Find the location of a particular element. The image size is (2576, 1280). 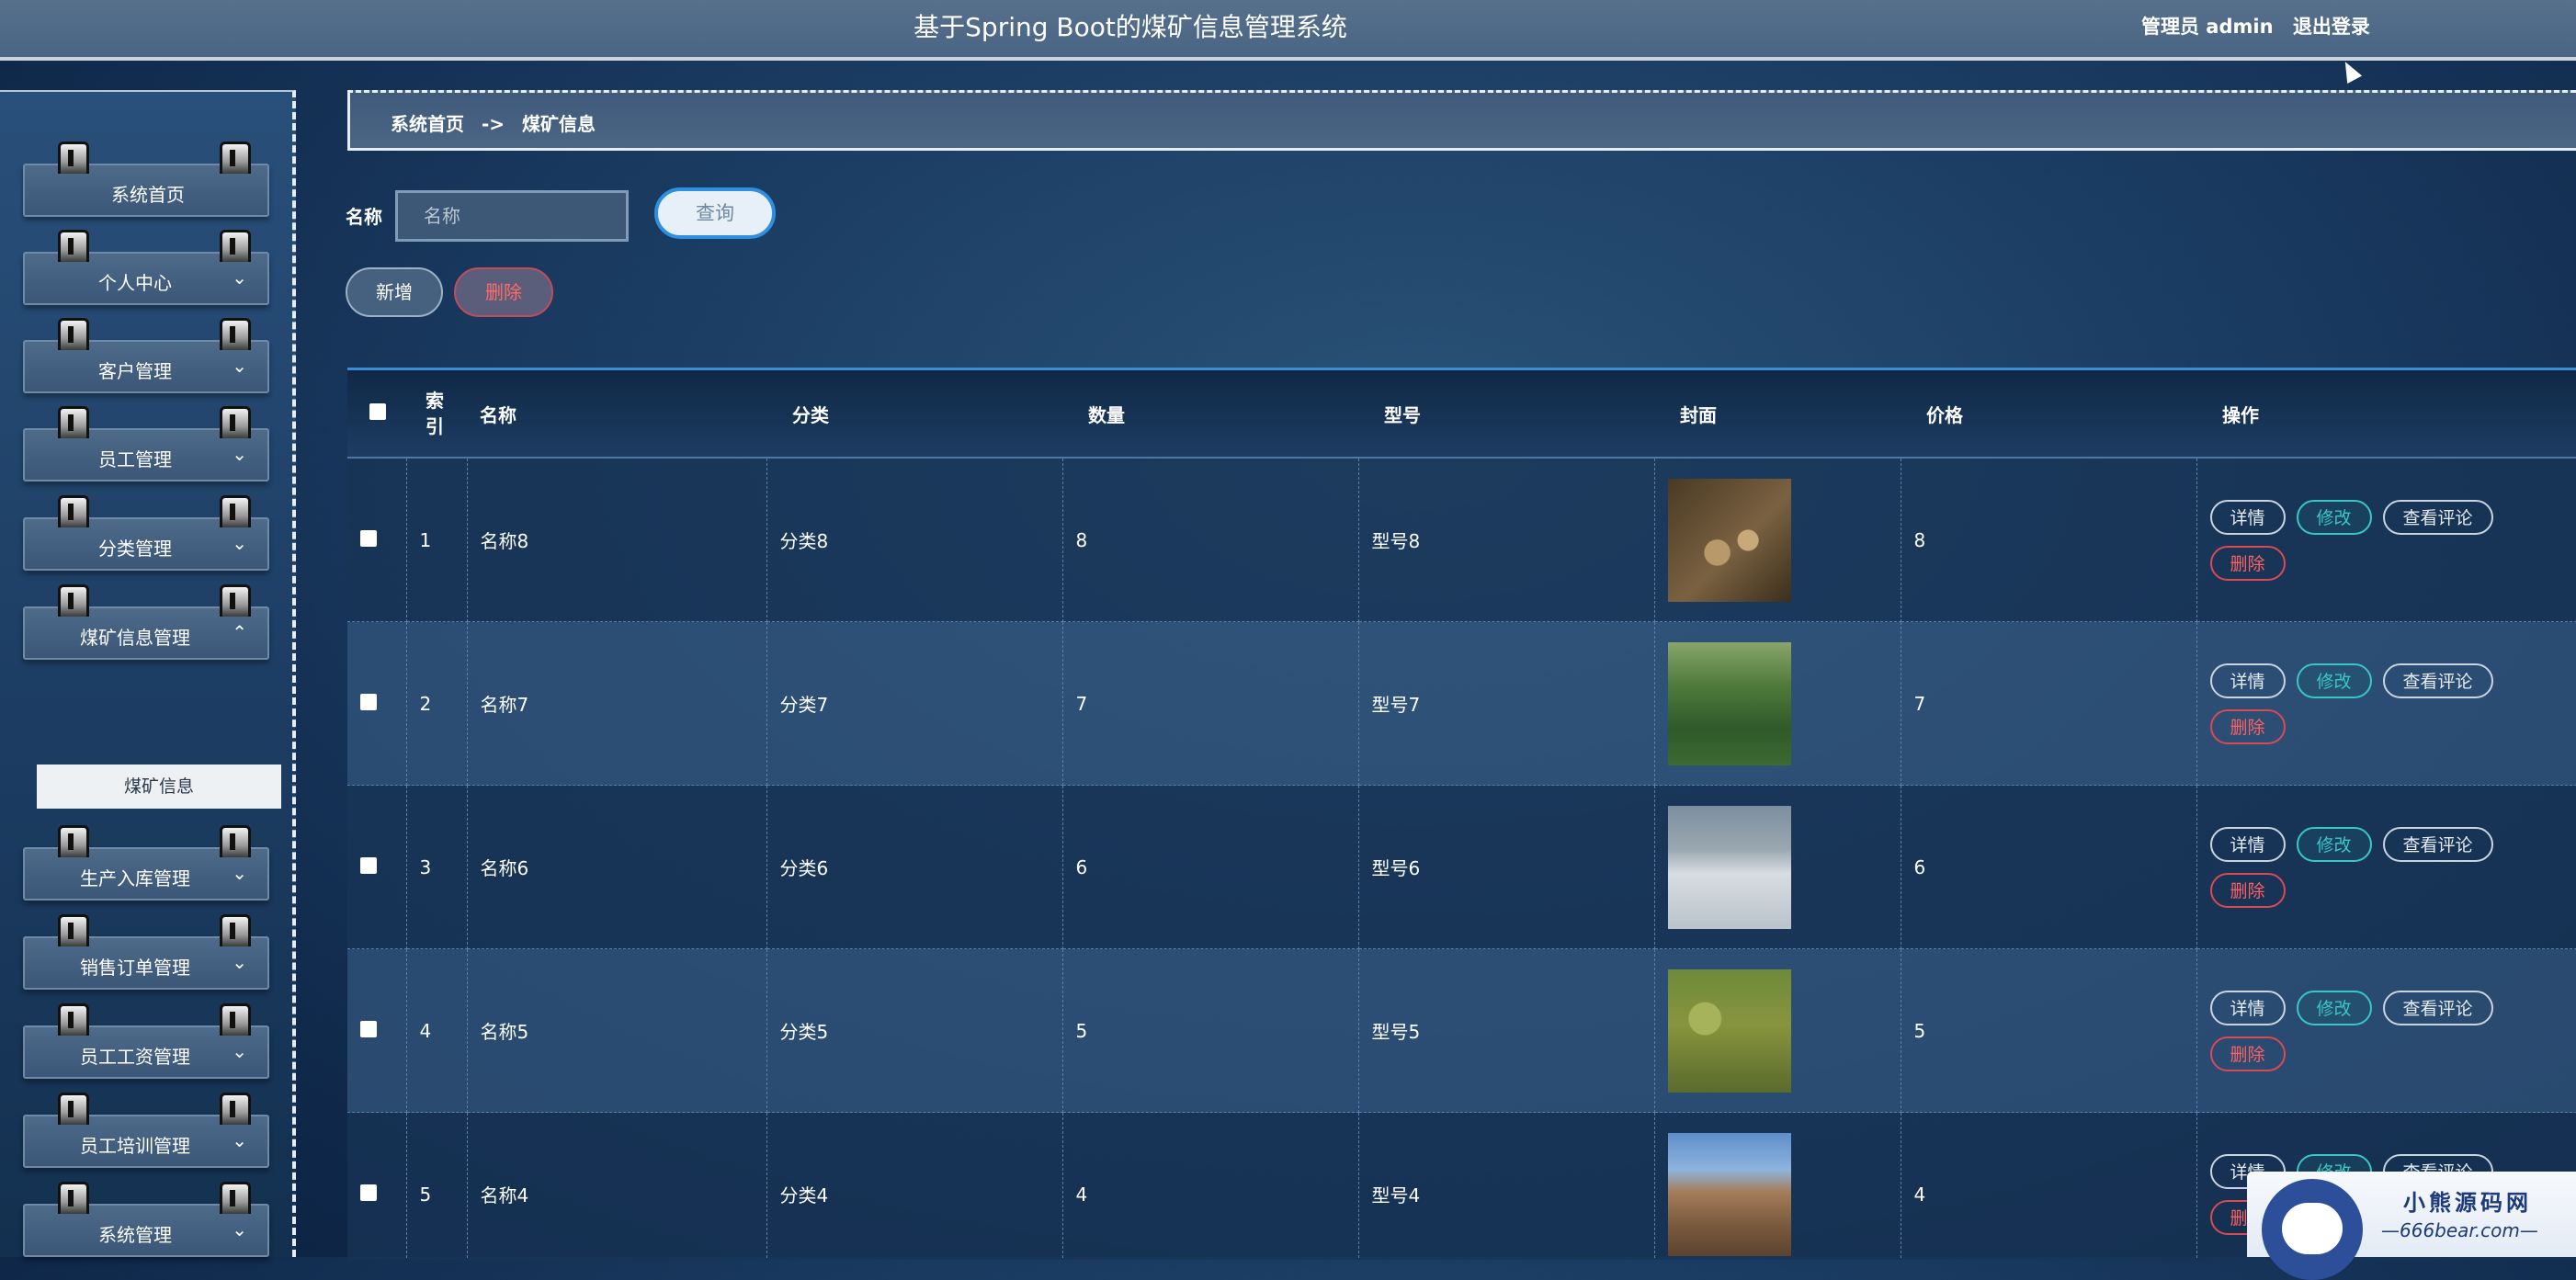

sidebar-item-coal-info: 煤矿信息管理 ⌃ is located at coordinates (146, 622).